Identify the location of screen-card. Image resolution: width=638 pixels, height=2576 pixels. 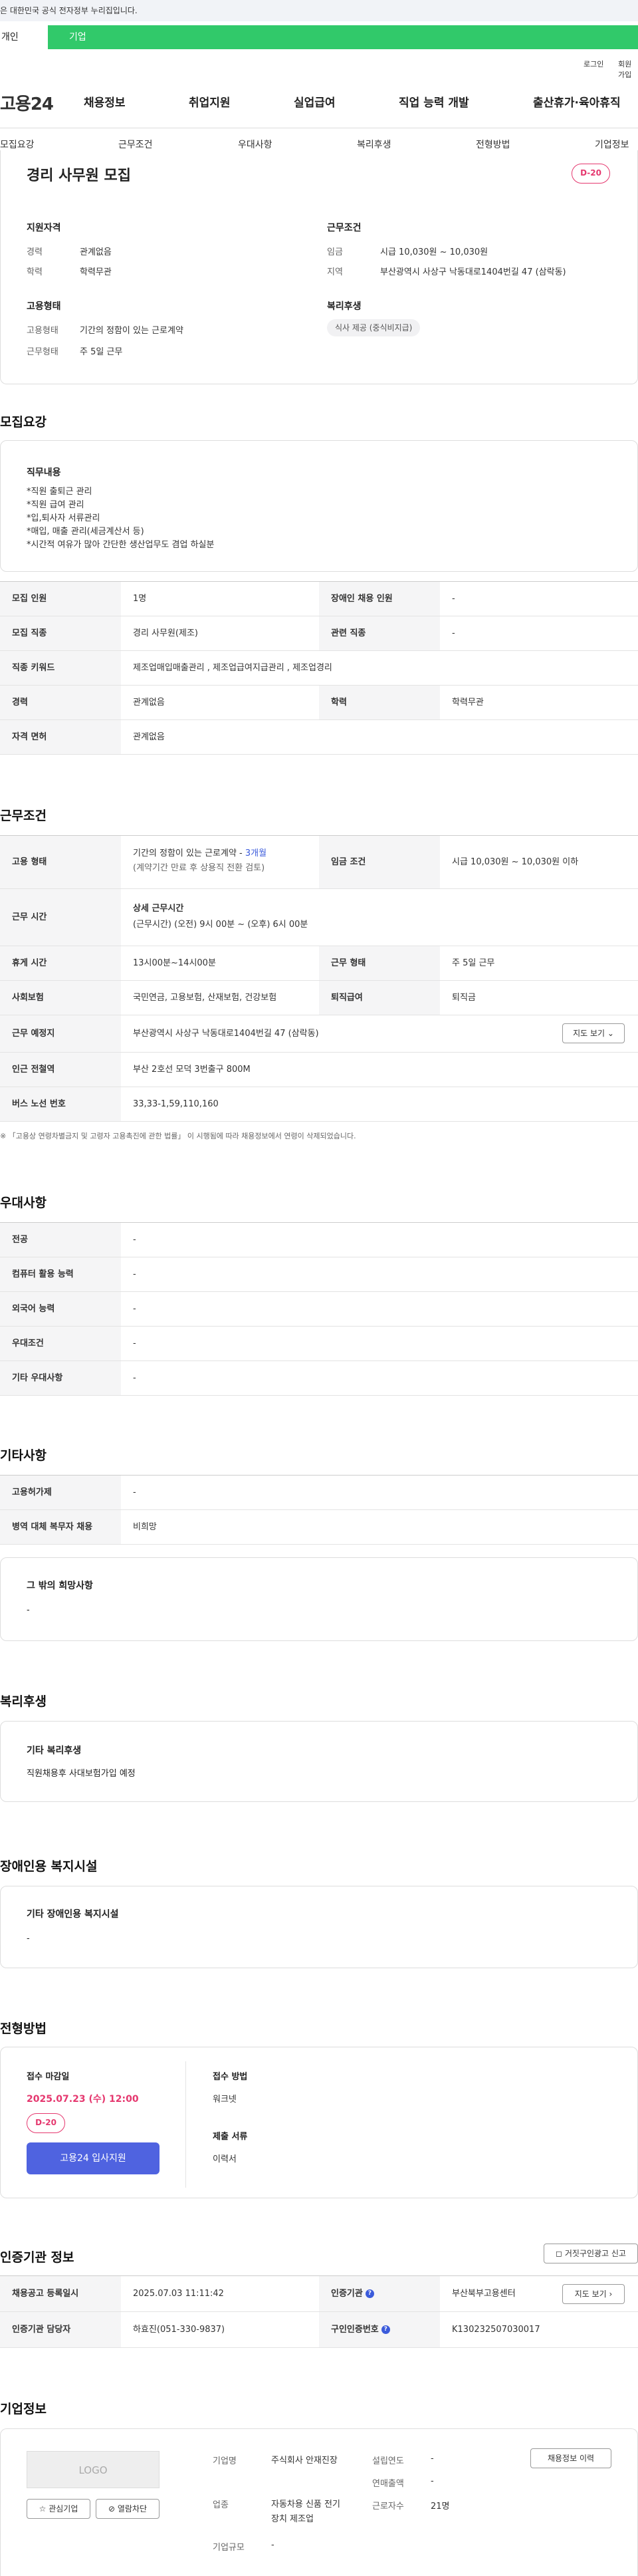
(319, 2122).